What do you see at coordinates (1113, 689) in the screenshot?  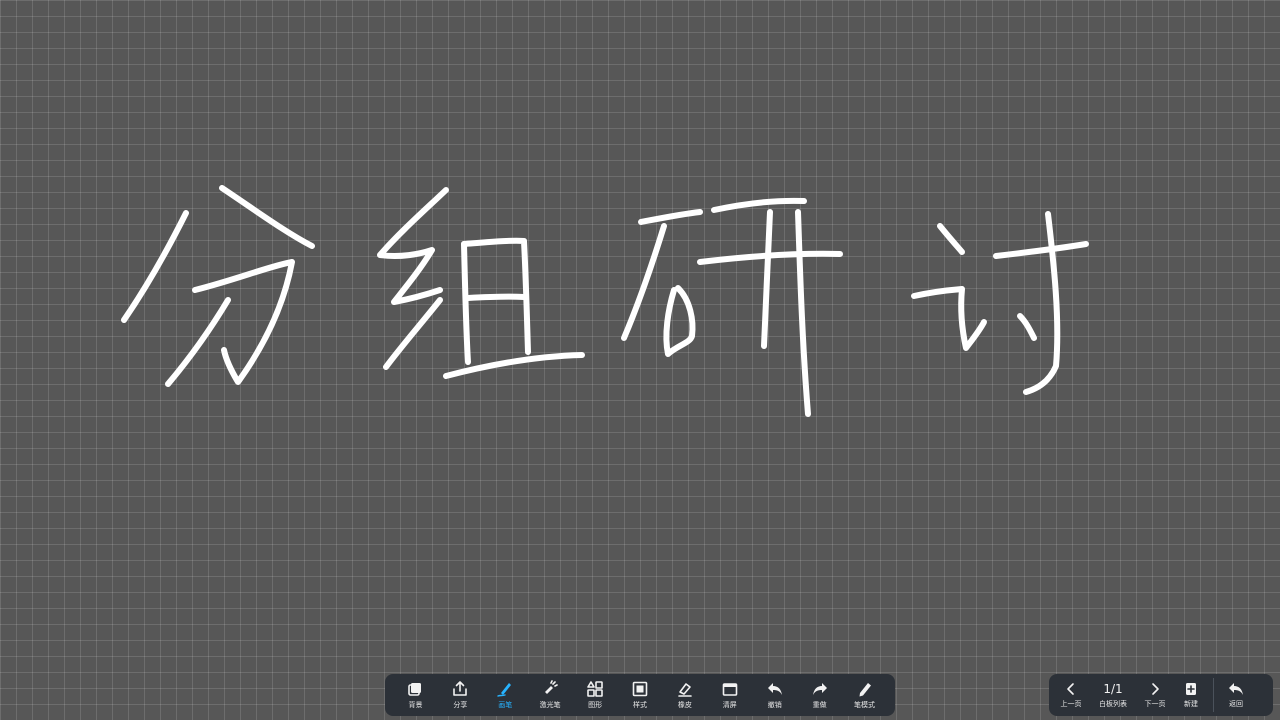 I see `page-count: 1/1` at bounding box center [1113, 689].